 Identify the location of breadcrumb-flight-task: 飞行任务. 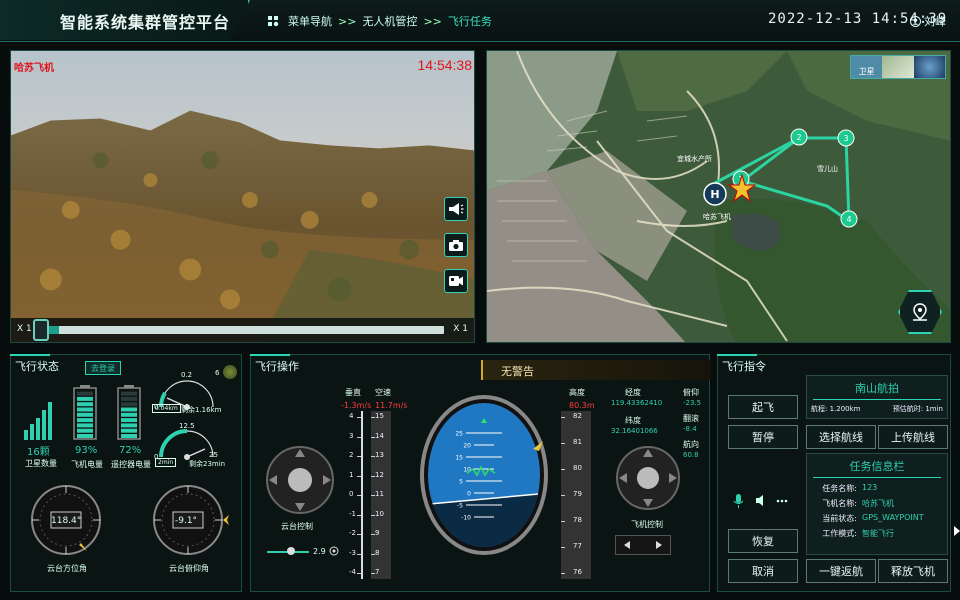
(470, 21).